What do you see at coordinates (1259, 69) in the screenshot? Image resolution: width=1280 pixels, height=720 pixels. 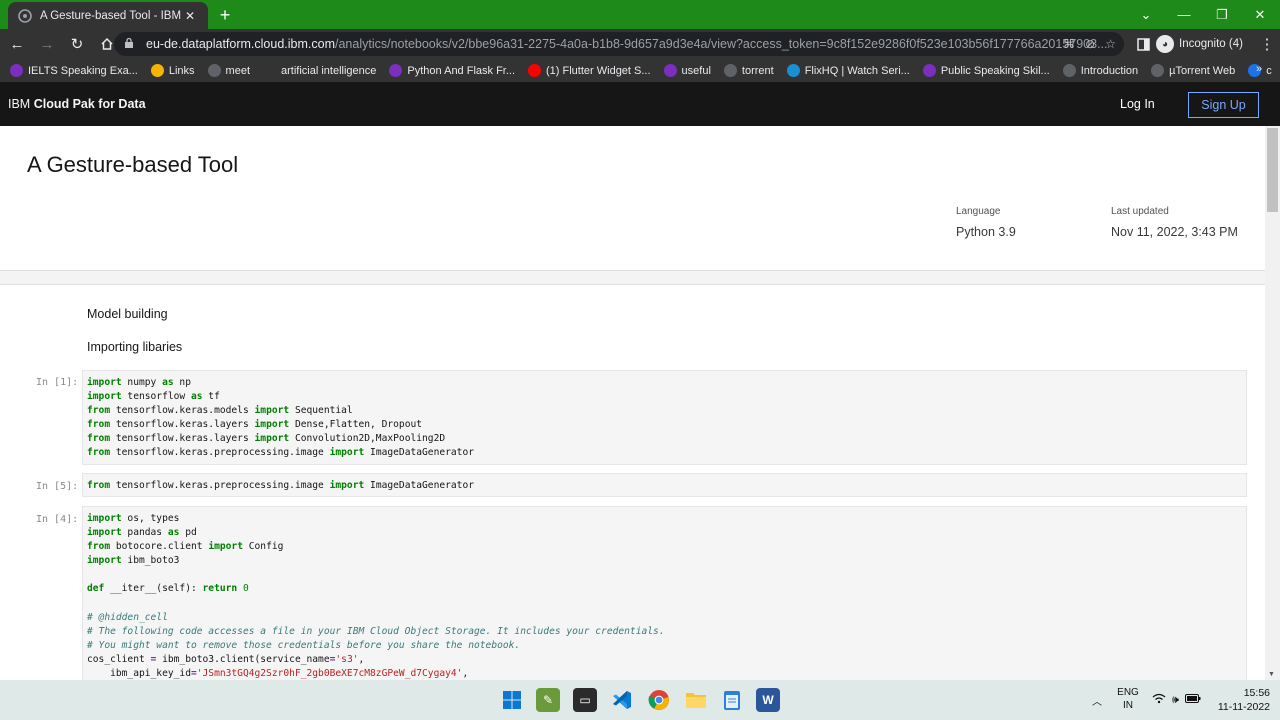 I see `bookmarks-overflow-icon: »` at bounding box center [1259, 69].